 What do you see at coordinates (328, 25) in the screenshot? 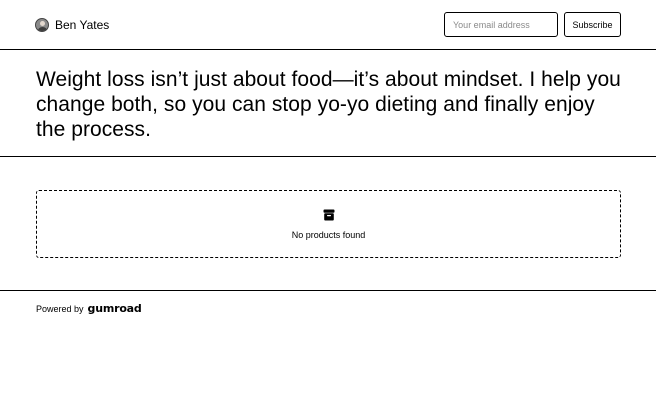
I see `site-header: Ben Yates Subscribe` at bounding box center [328, 25].